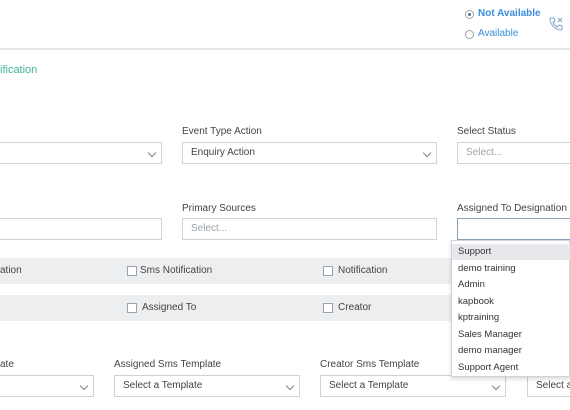  What do you see at coordinates (511, 302) in the screenshot?
I see `dropdown-option: kapbook` at bounding box center [511, 302].